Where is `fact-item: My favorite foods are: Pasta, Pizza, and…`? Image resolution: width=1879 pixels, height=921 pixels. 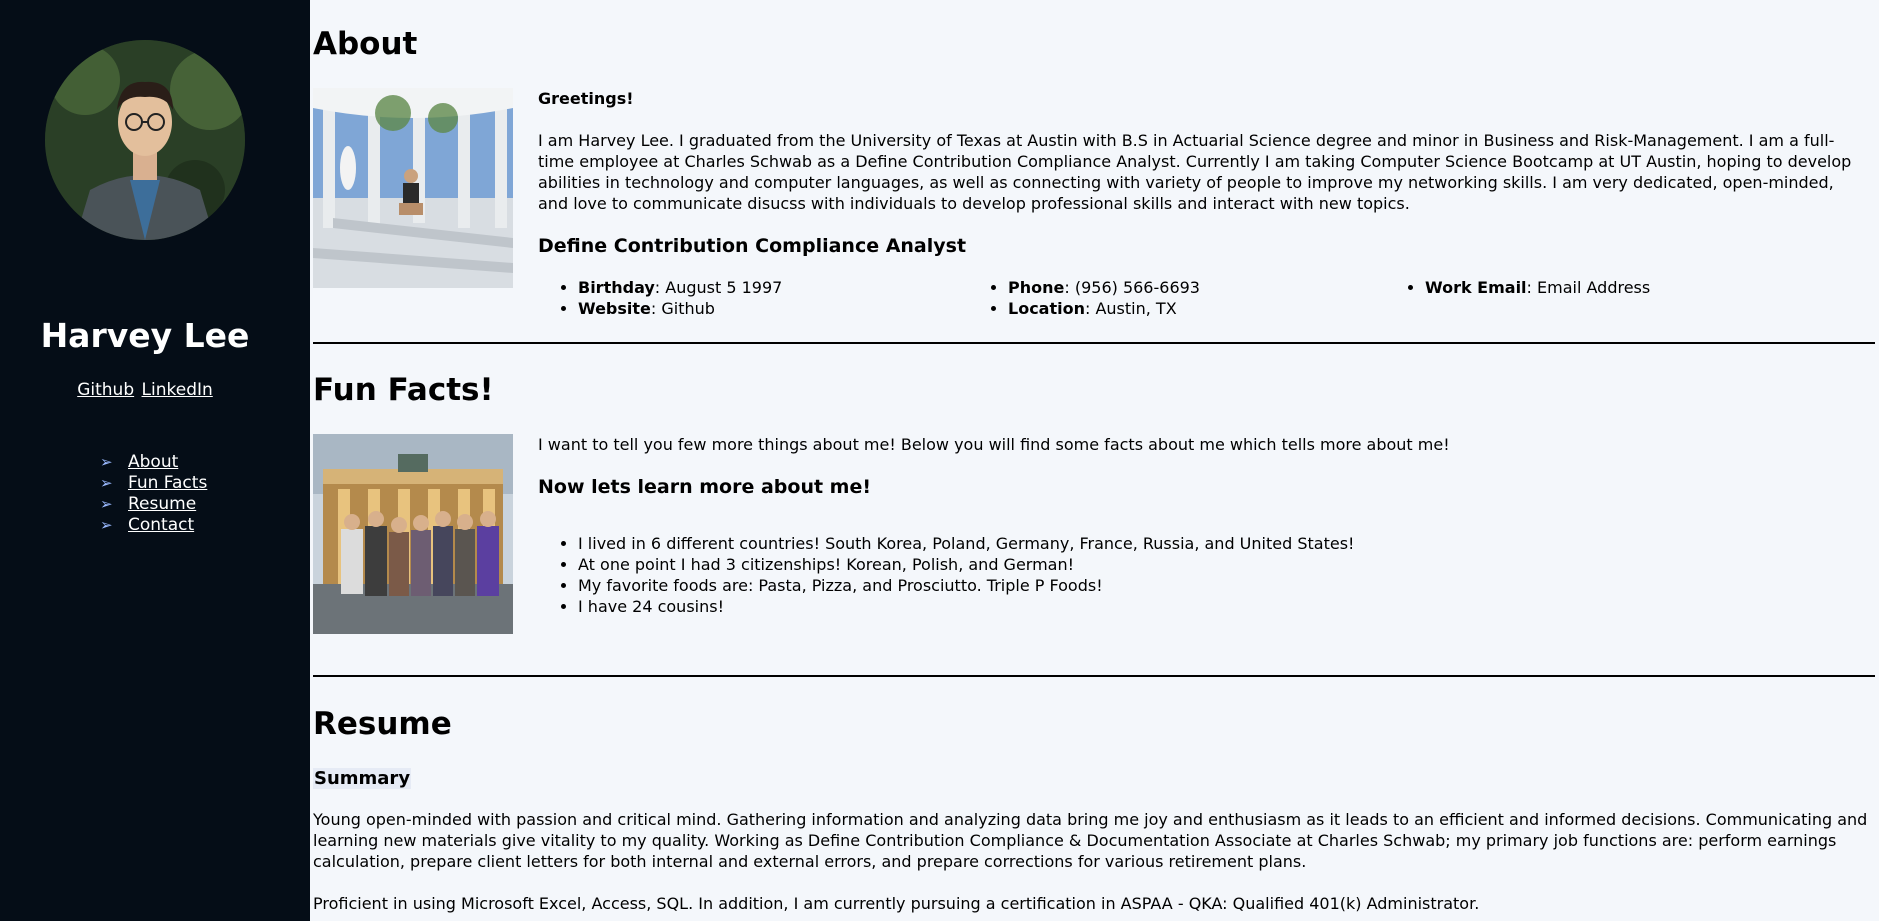
fact-item: My favorite foods are: Pasta, Pizza, and… is located at coordinates (966, 585).